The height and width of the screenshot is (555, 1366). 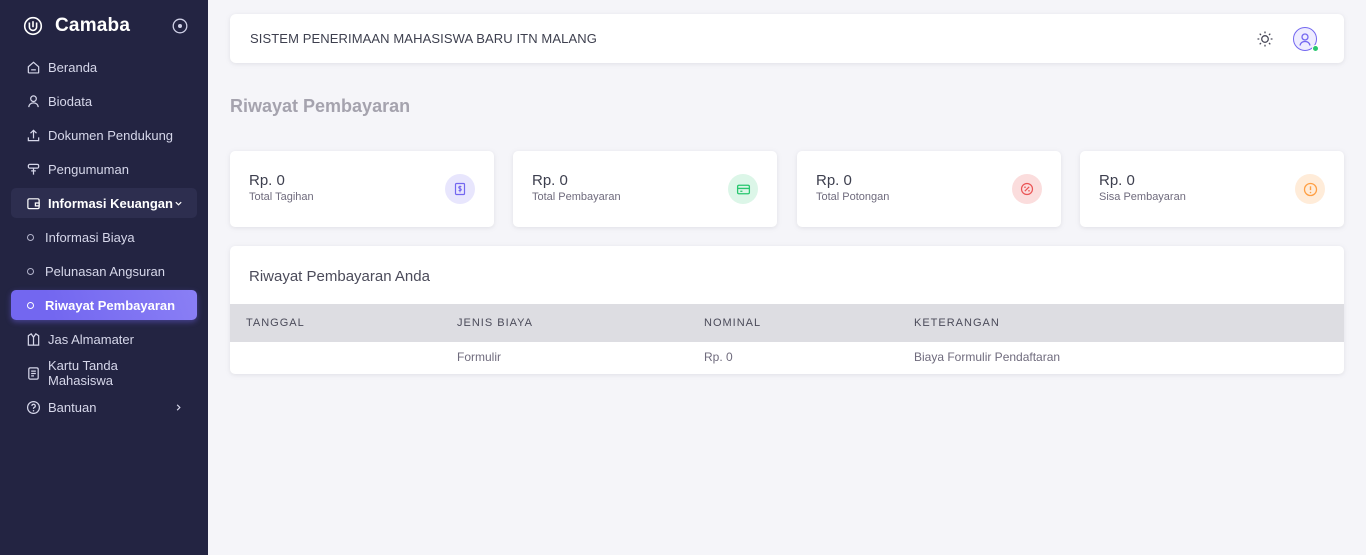 What do you see at coordinates (743, 189) in the screenshot?
I see `credit-card-icon` at bounding box center [743, 189].